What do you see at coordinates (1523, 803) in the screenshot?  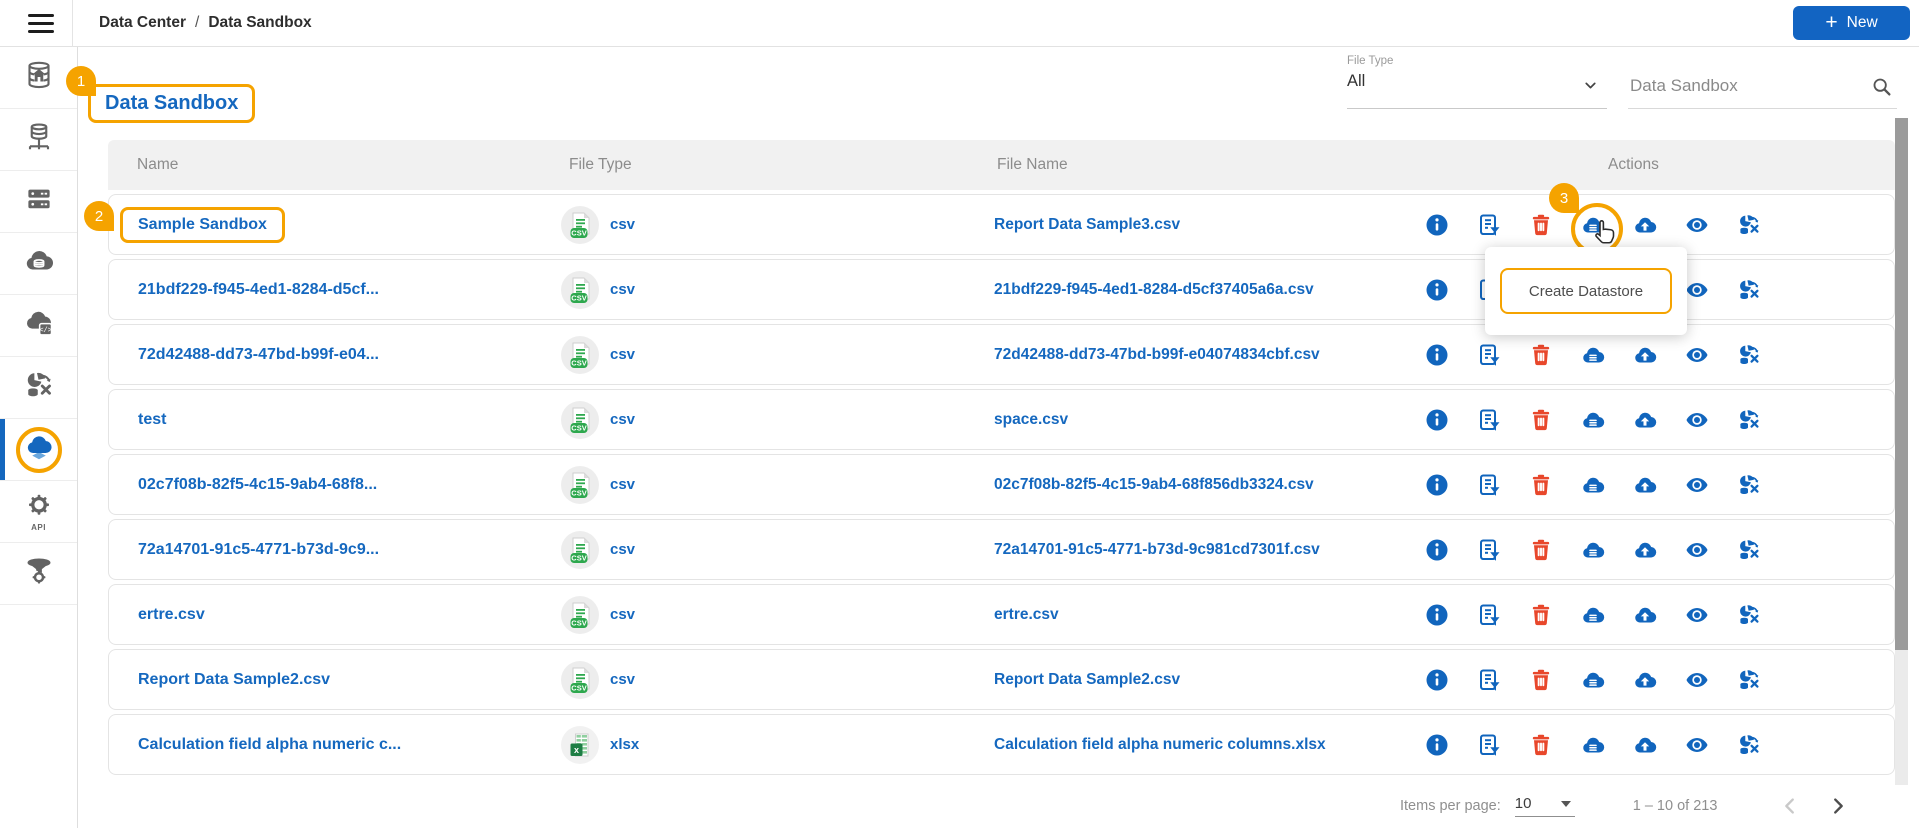 I see `items-per-page-value: 10` at bounding box center [1523, 803].